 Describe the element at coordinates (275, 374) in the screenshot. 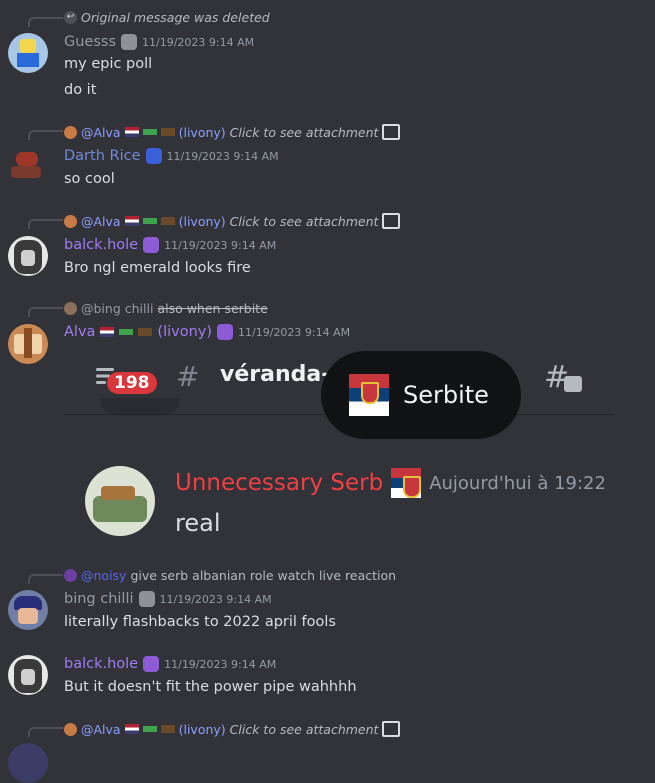

I see `channel-name: véranda-` at that location.